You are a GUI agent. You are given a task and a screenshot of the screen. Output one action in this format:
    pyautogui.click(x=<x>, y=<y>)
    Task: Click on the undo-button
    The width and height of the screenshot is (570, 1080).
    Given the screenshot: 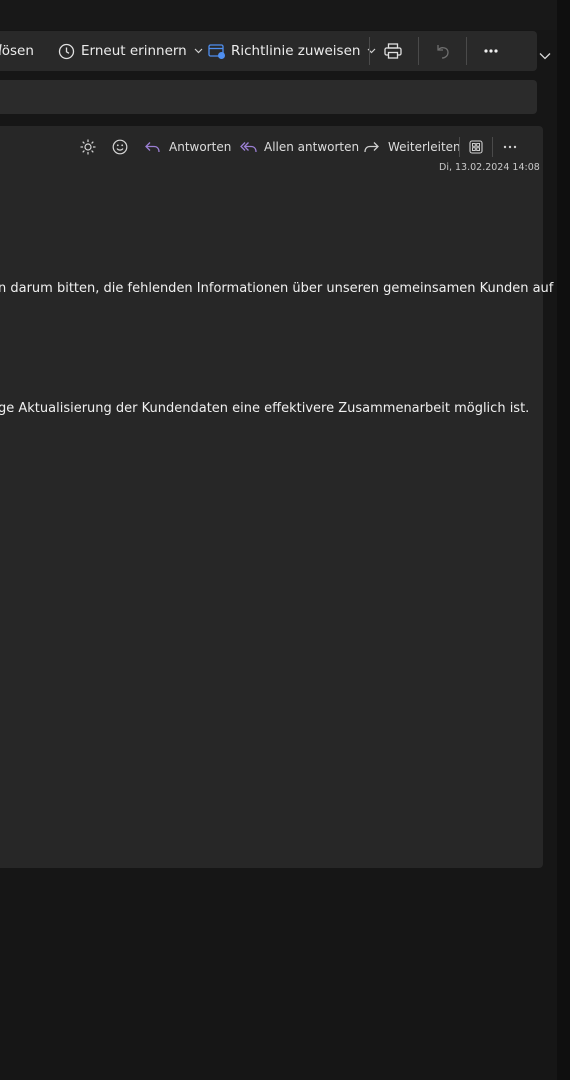 What is the action you would take?
    pyautogui.click(x=442, y=51)
    